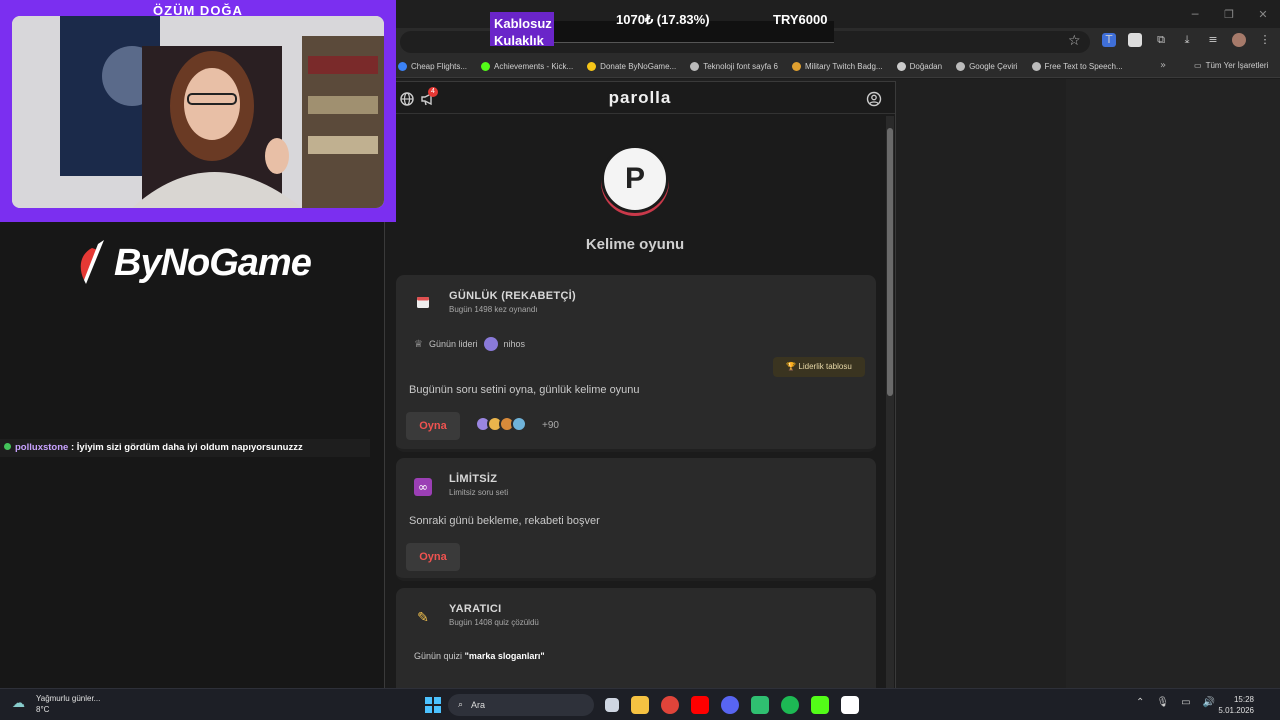 Image resolution: width=1280 pixels, height=720 pixels. Describe the element at coordinates (819, 367) in the screenshot. I see `leaderboard-button: 🏆 Liderlik tablosu` at that location.